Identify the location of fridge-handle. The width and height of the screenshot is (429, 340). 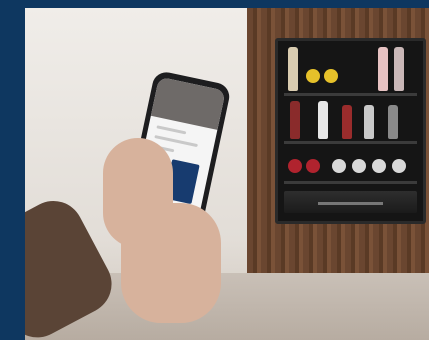
(350, 203).